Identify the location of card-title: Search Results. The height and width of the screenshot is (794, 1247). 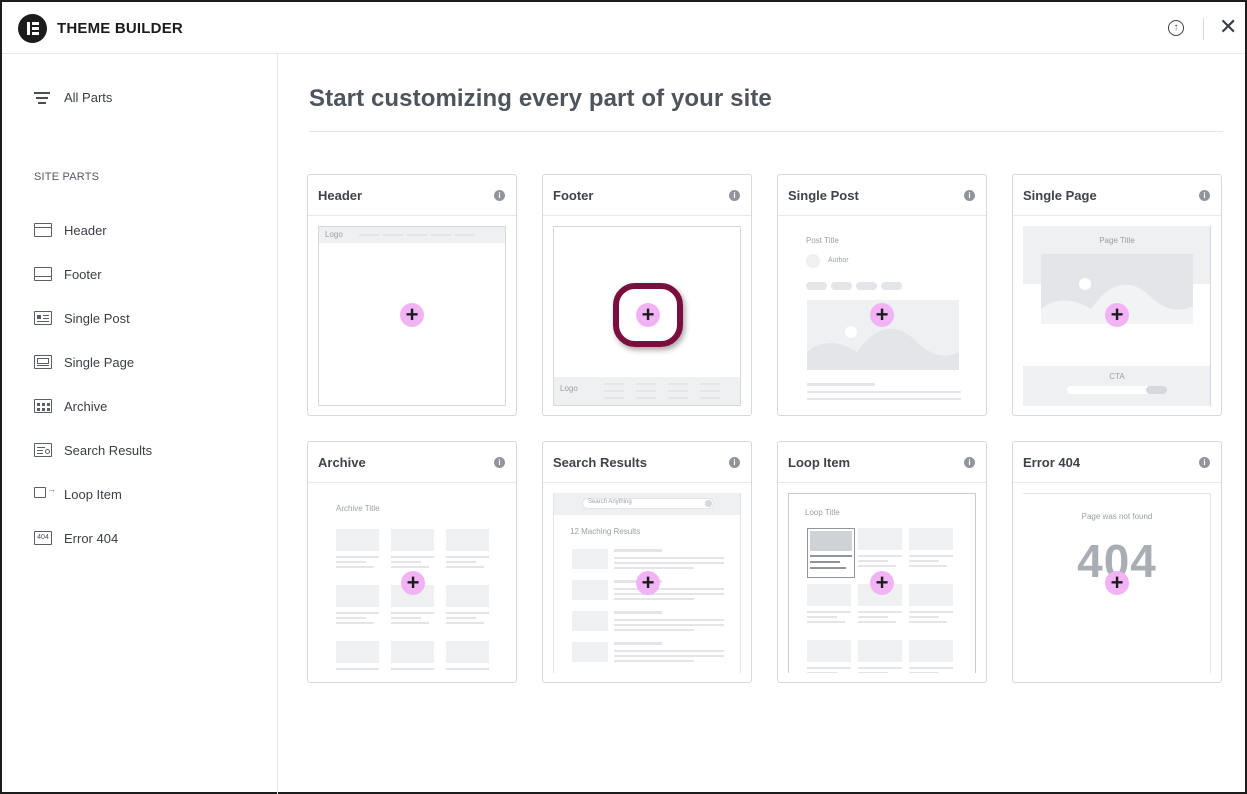
(600, 462).